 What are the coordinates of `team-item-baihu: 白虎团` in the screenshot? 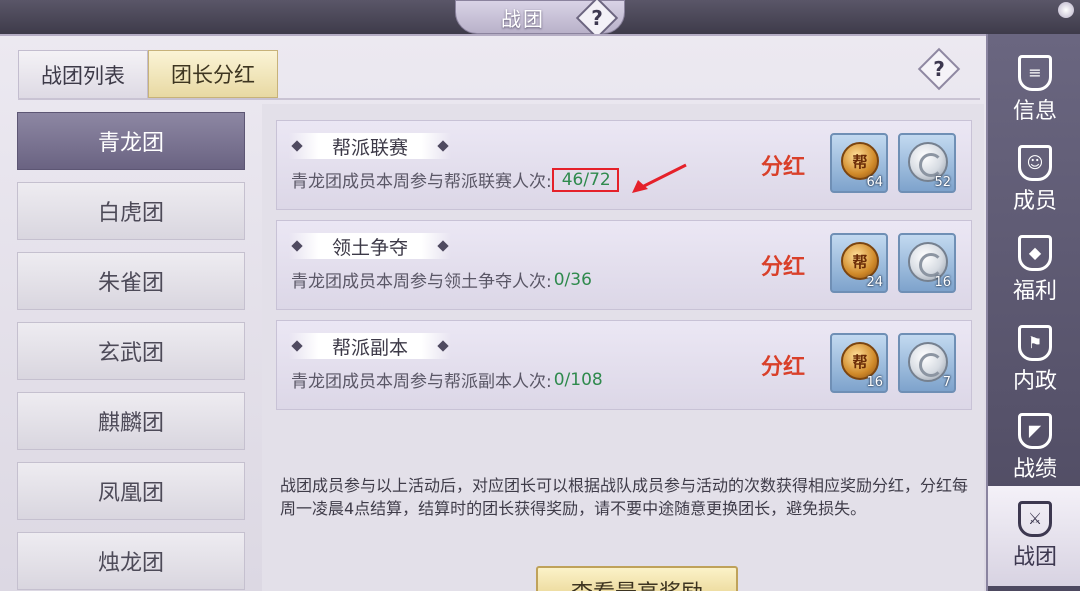 It's located at (131, 211).